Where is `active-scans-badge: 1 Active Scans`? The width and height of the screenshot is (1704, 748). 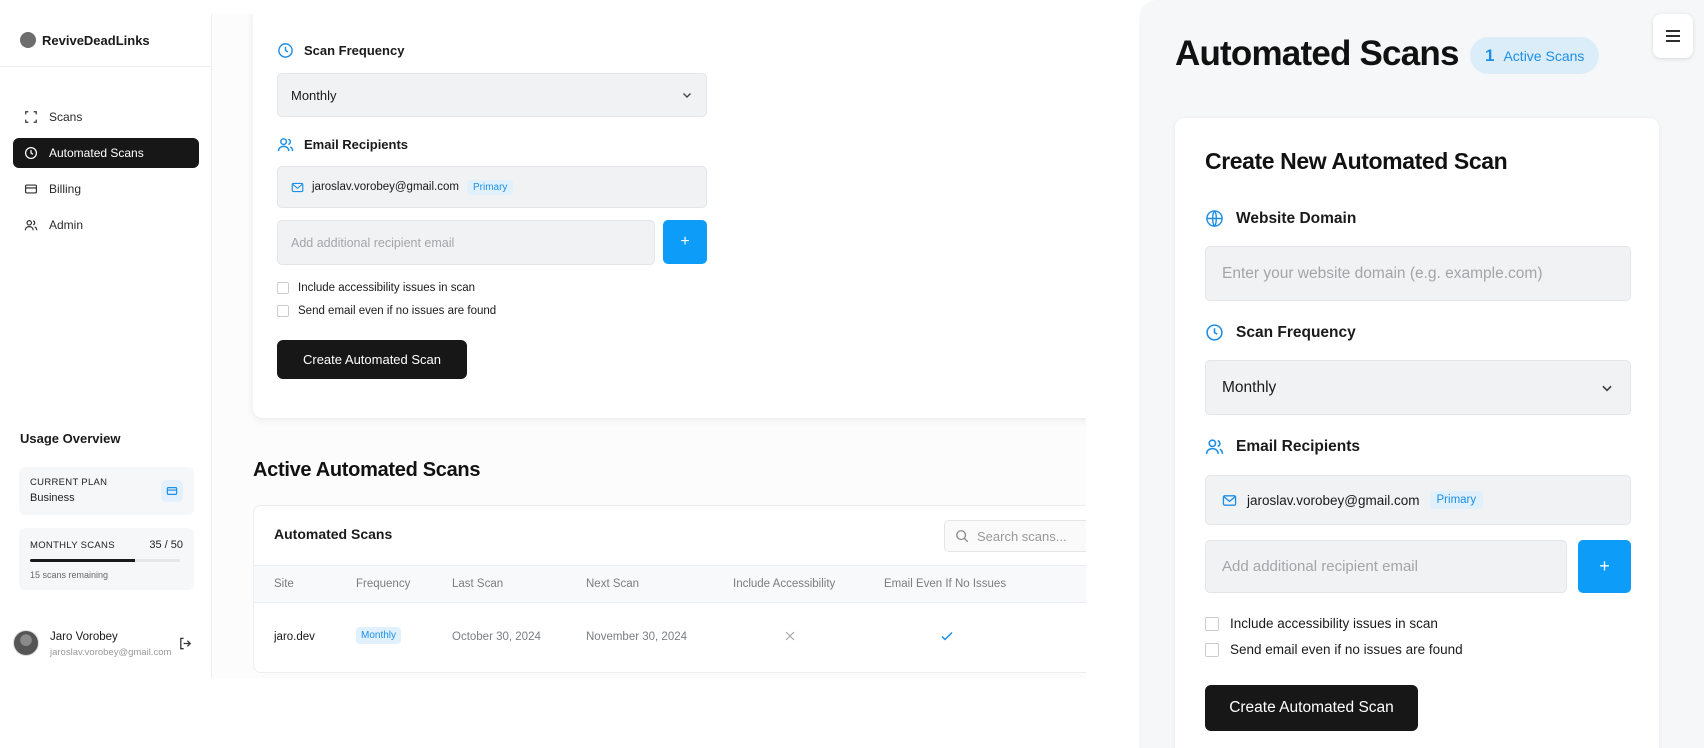
active-scans-badge: 1 Active Scans is located at coordinates (1535, 55).